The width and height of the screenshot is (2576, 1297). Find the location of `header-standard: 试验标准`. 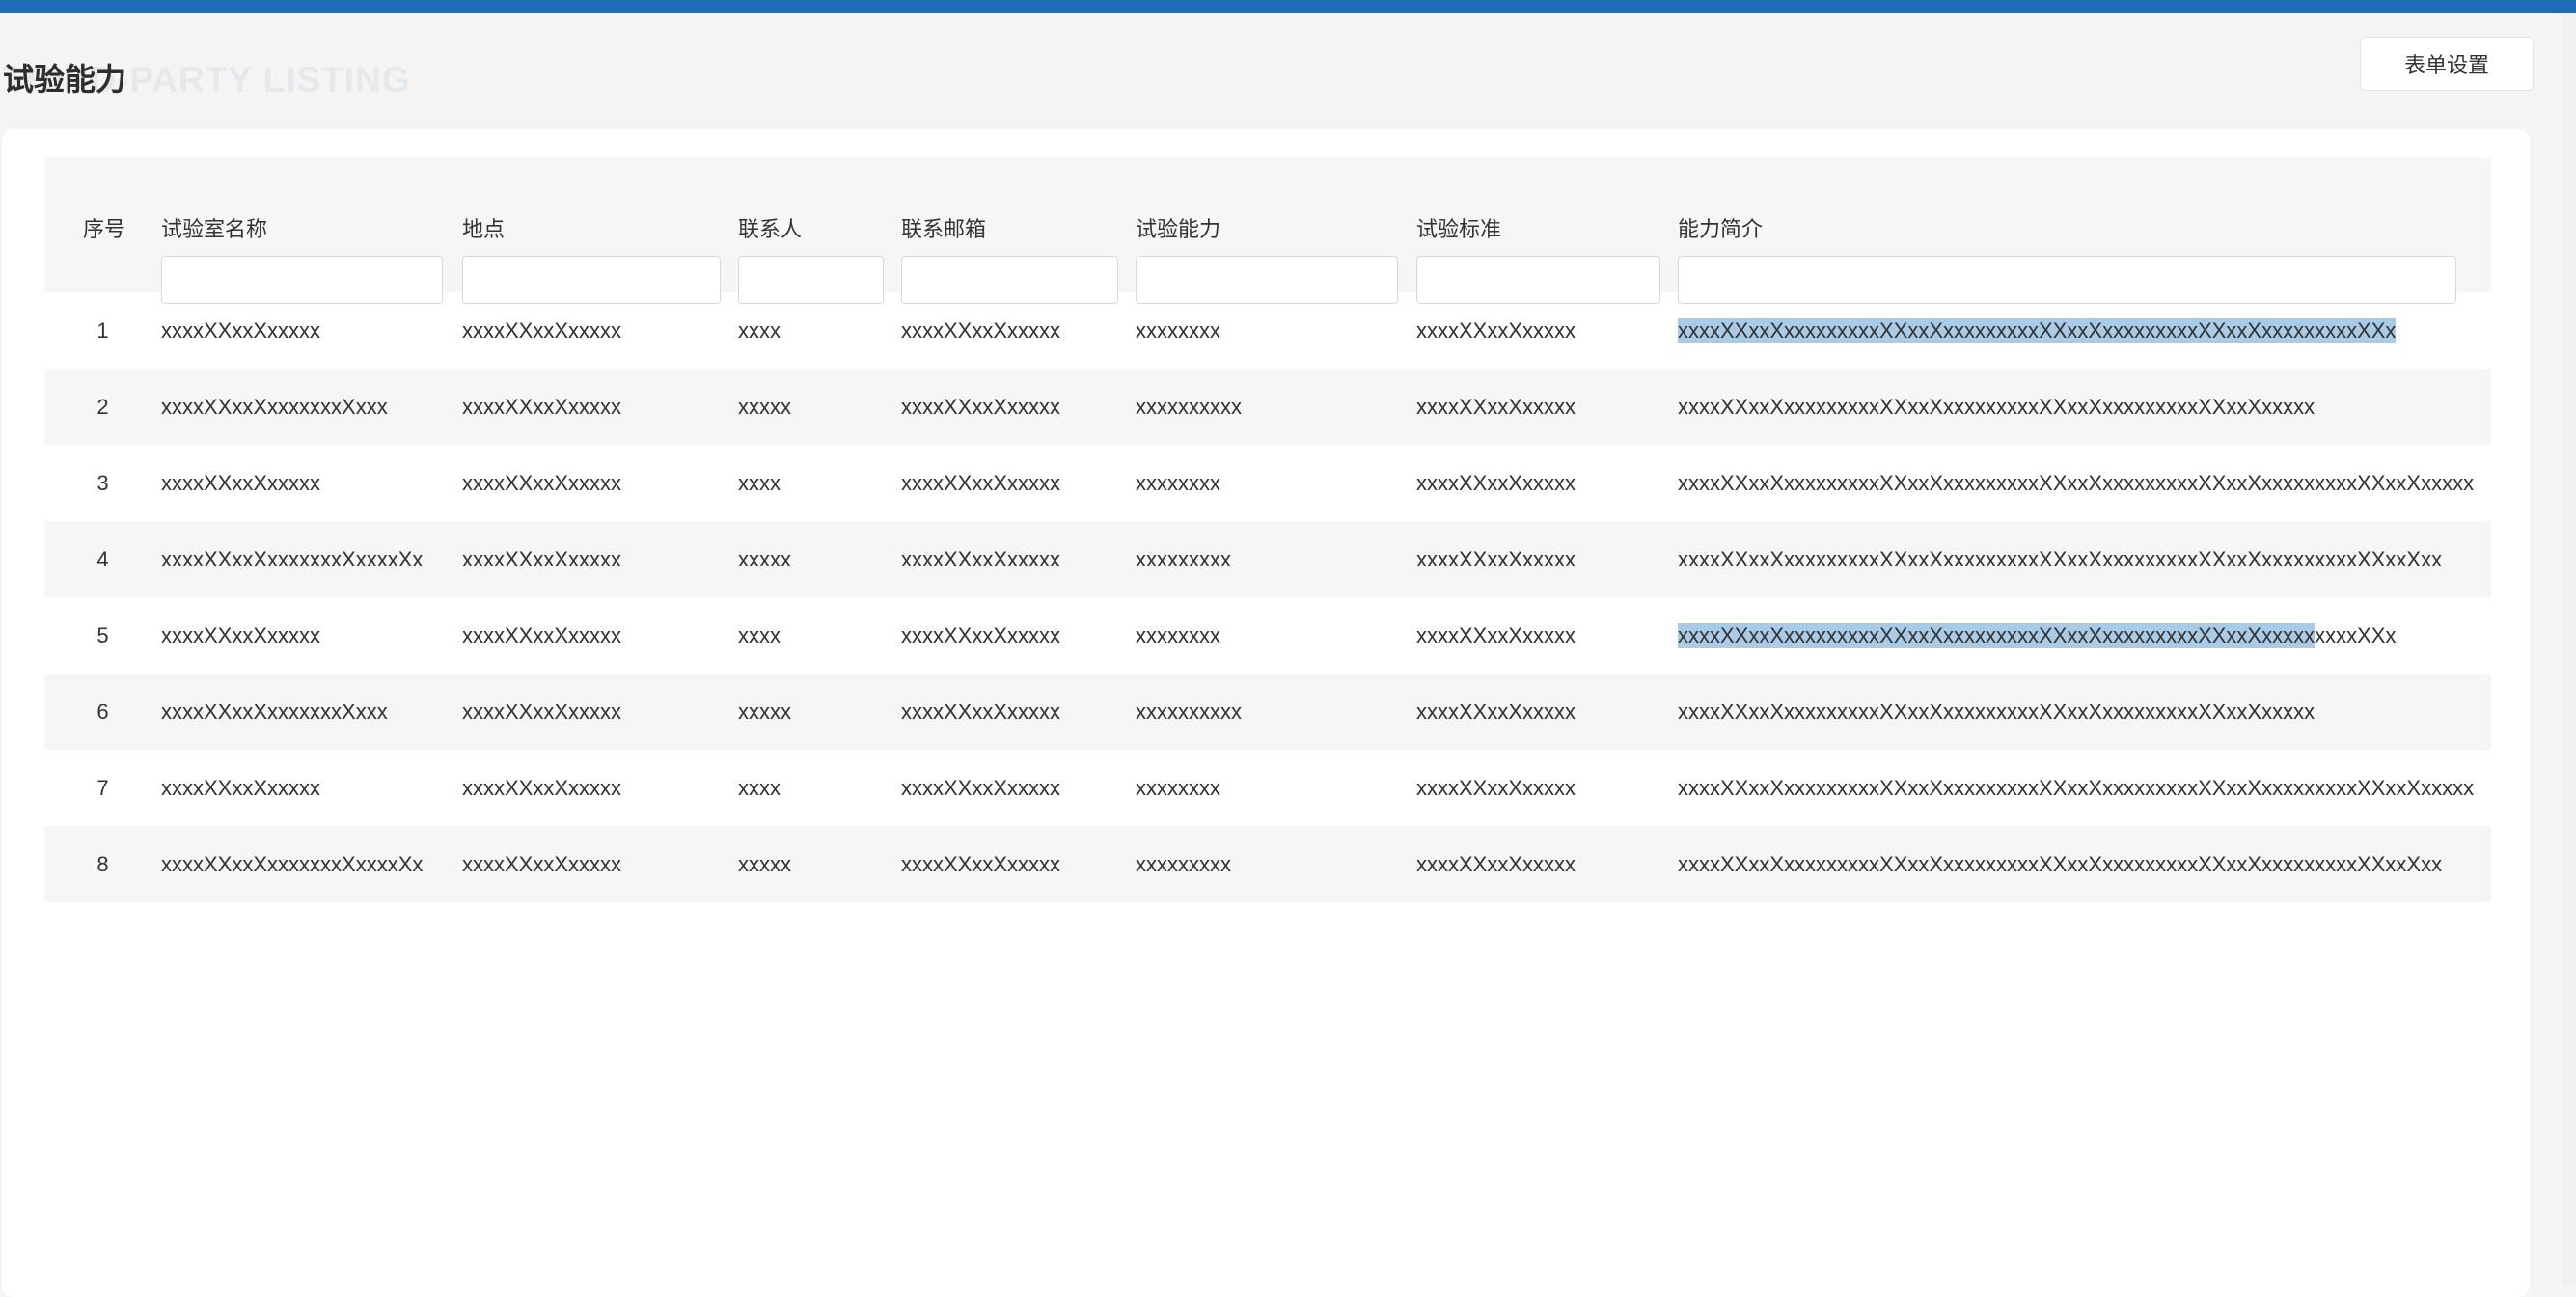

header-standard: 试验标准 is located at coordinates (1459, 229).